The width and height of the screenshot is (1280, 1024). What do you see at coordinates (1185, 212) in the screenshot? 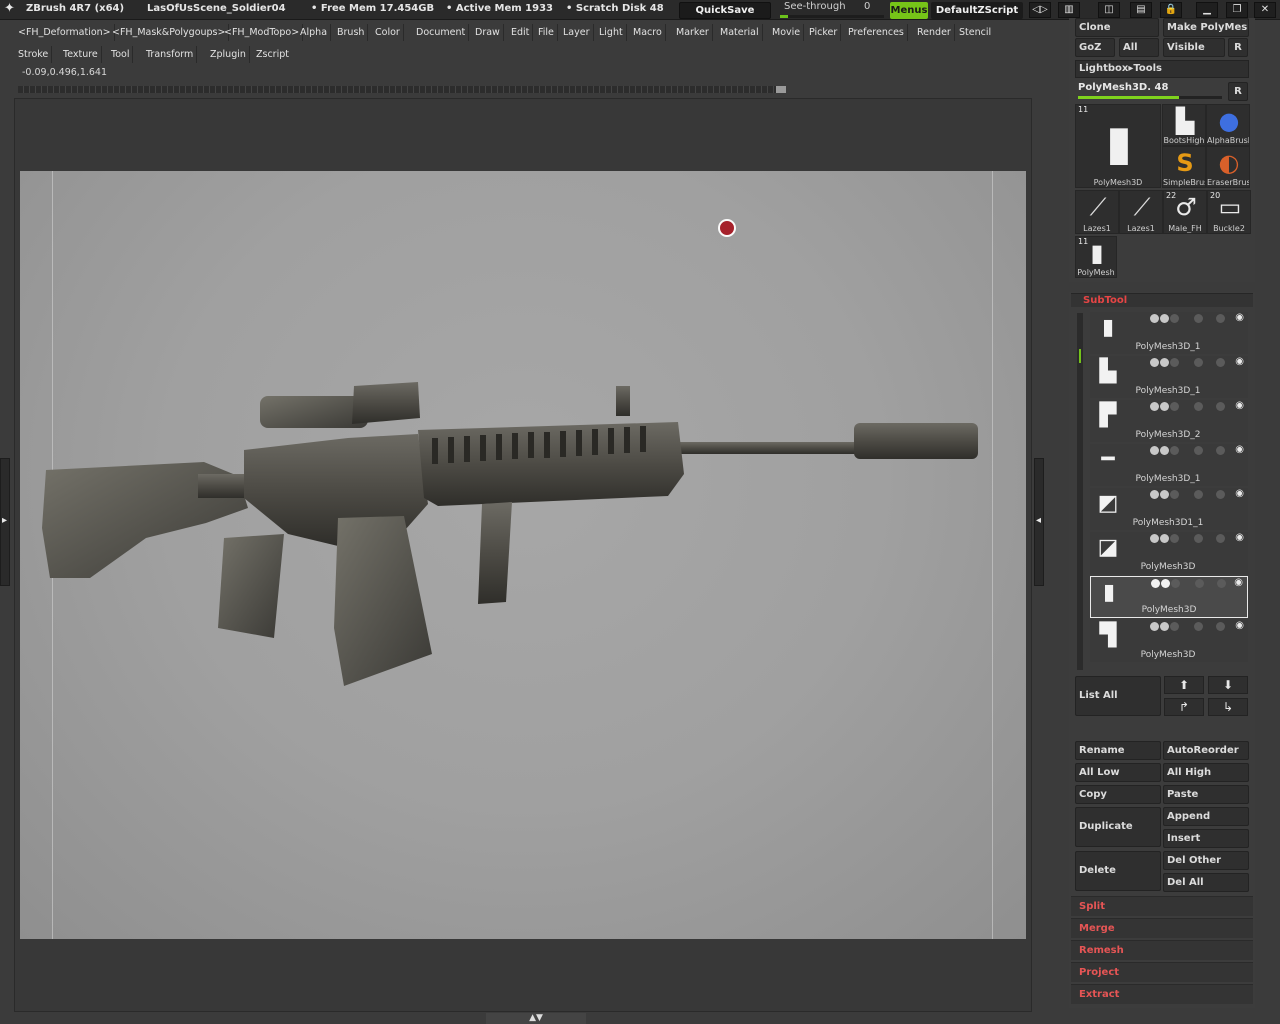
I see `tool-thumb-male-fh: 22 ♂ Male_FH` at bounding box center [1185, 212].